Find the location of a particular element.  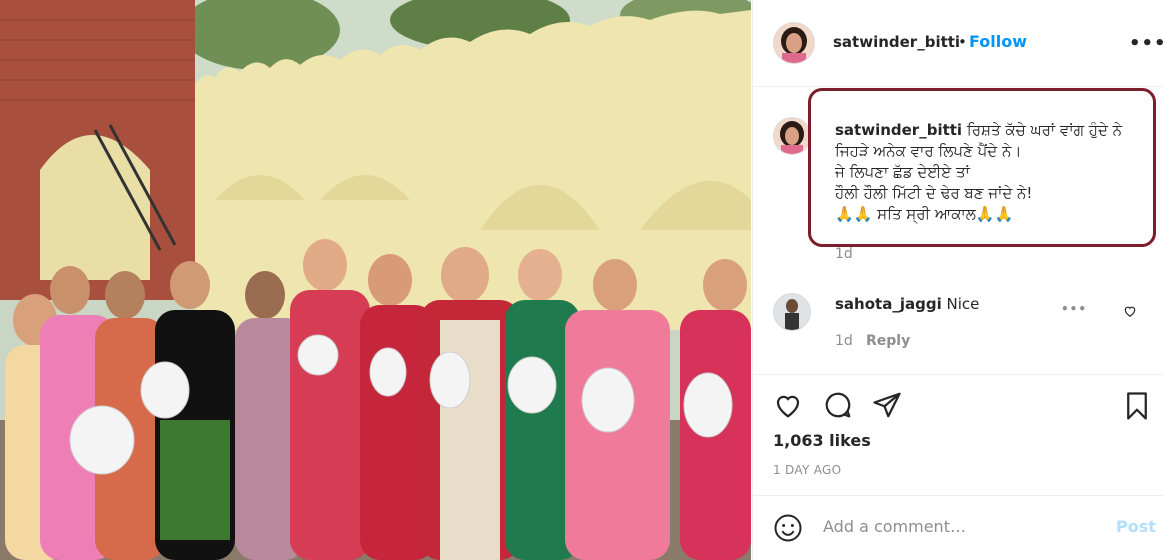

actions-divider is located at coordinates (958, 374).